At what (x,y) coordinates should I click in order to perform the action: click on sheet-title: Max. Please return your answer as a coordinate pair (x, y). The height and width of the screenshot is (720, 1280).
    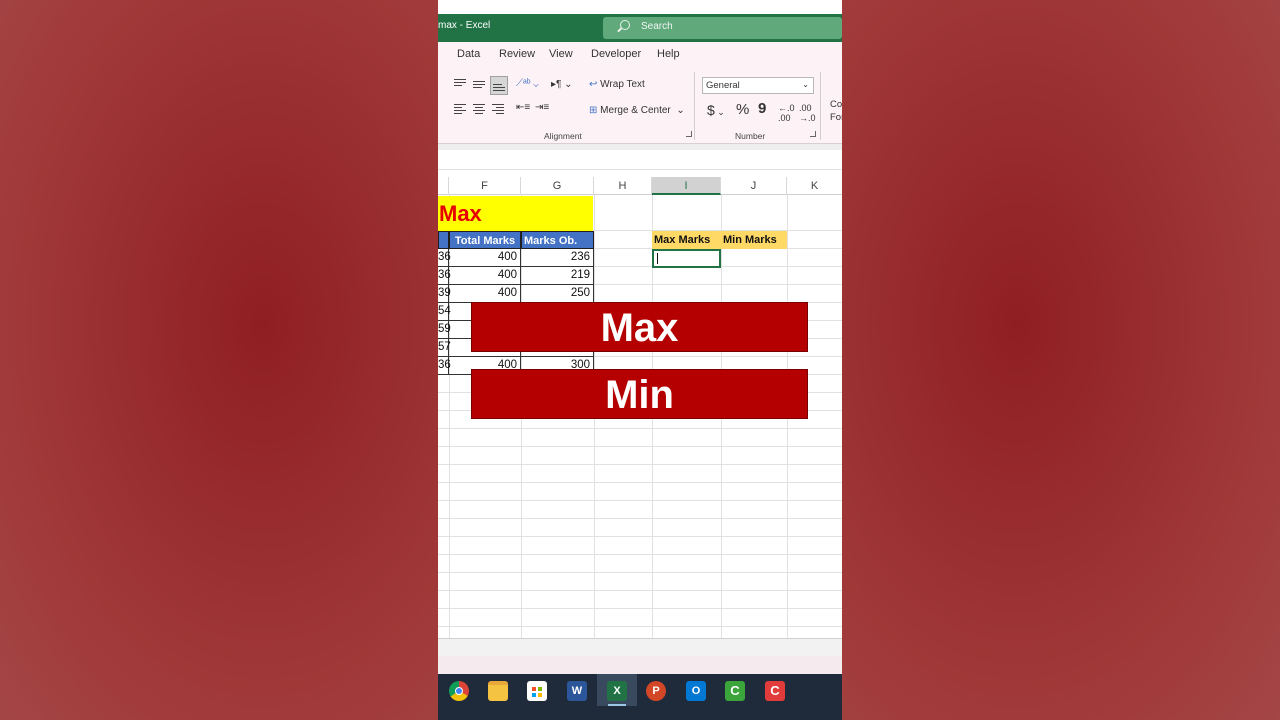
    Looking at the image, I should click on (460, 213).